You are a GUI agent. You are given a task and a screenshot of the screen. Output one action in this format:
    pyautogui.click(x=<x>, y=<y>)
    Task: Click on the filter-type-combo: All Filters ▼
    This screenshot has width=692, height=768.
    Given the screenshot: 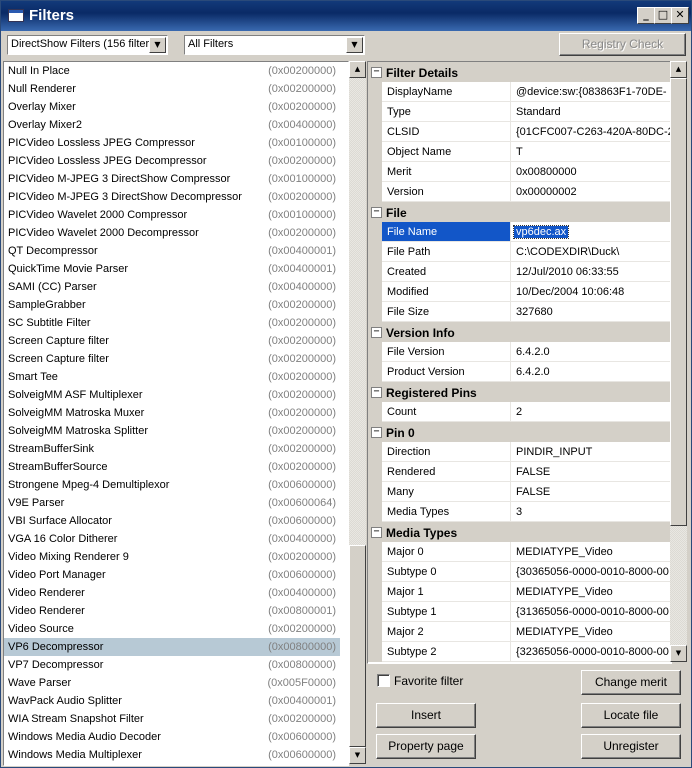 What is the action you would take?
    pyautogui.click(x=274, y=45)
    